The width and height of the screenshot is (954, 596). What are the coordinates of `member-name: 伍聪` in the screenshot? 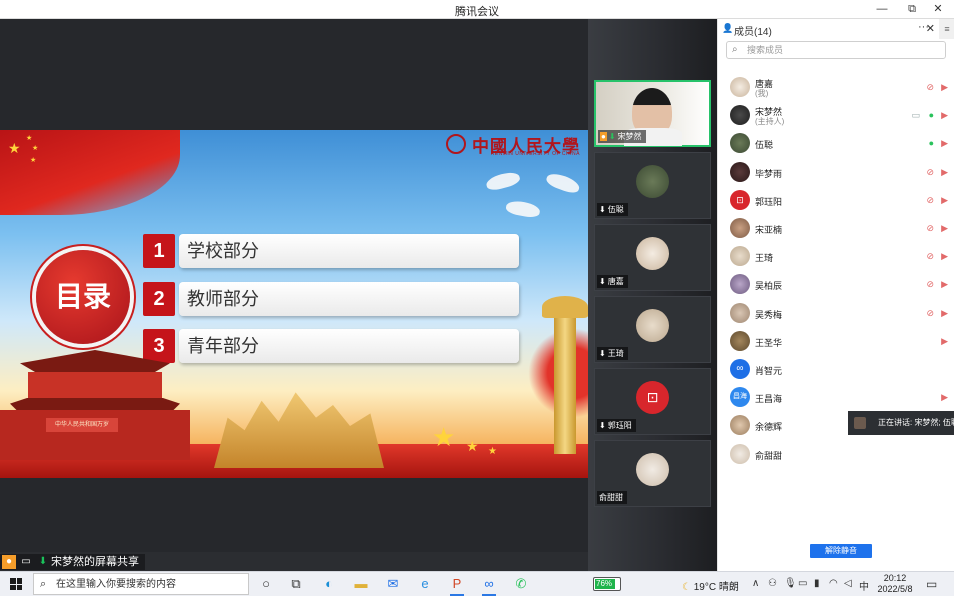 It's located at (764, 145).